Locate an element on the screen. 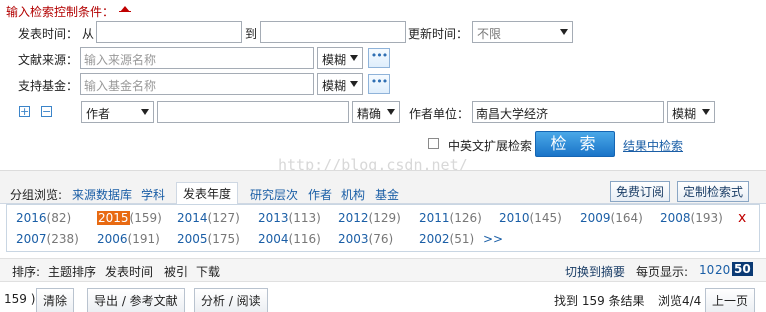  year-item-2008: 2008(193) is located at coordinates (691, 218).